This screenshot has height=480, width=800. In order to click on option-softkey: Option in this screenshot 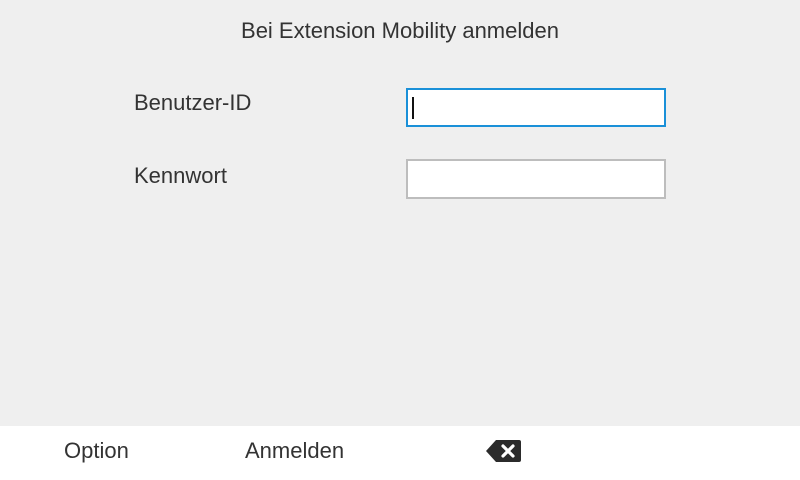, I will do `click(96, 451)`.